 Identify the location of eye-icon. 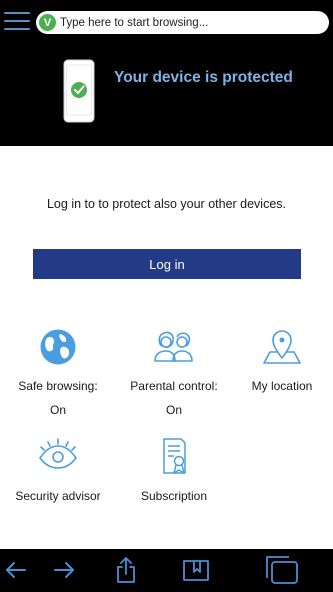
(58, 453).